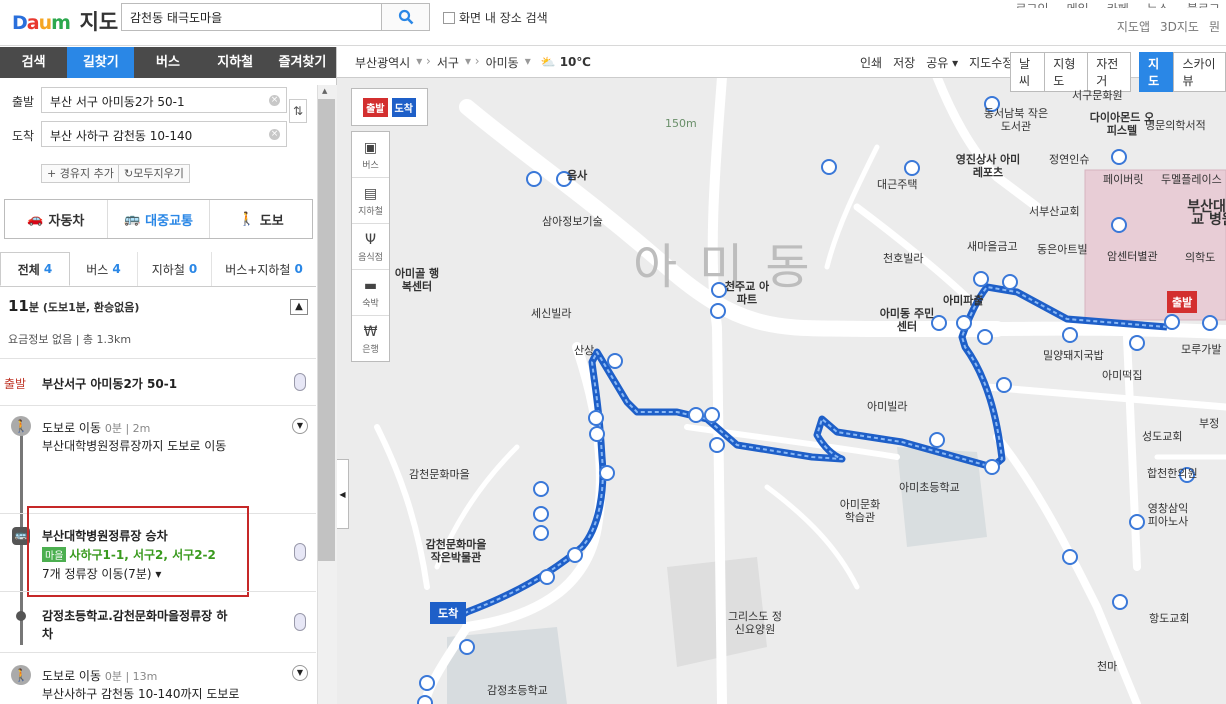  What do you see at coordinates (300, 673) in the screenshot?
I see `walk2-expand-icon: ▼` at bounding box center [300, 673].